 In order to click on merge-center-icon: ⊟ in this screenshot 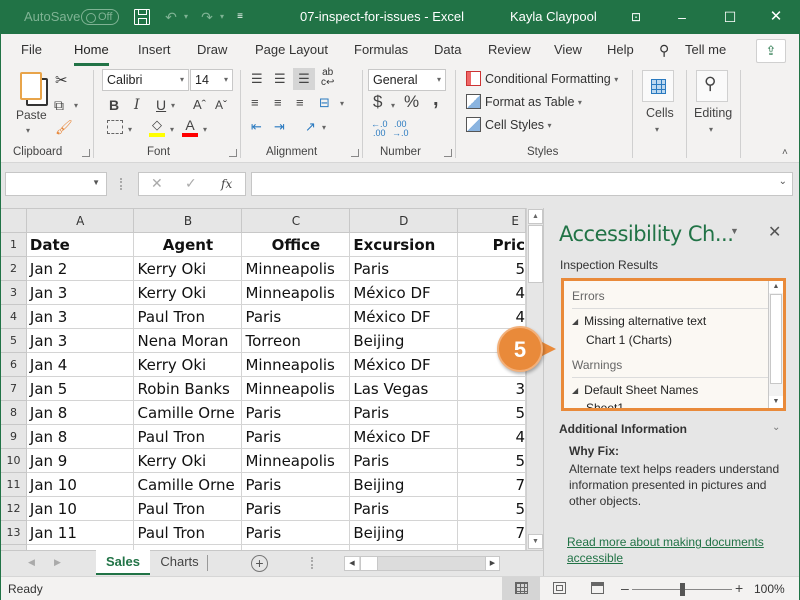, I will do `click(324, 103)`.